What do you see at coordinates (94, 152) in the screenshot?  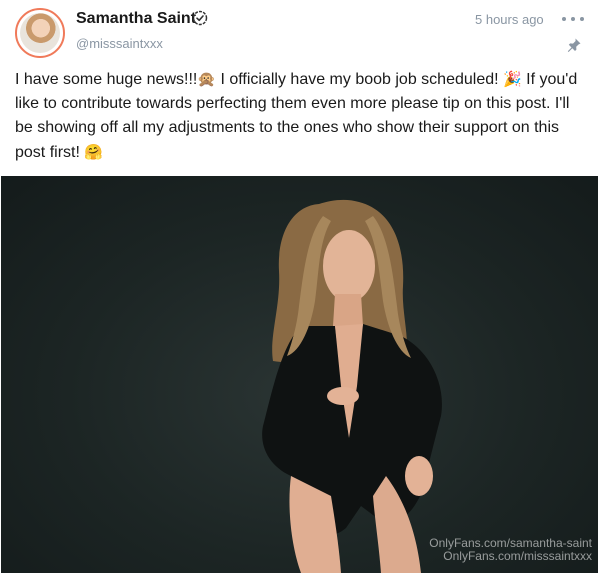 I see `hugging-face-emoji-icon: 🤗` at bounding box center [94, 152].